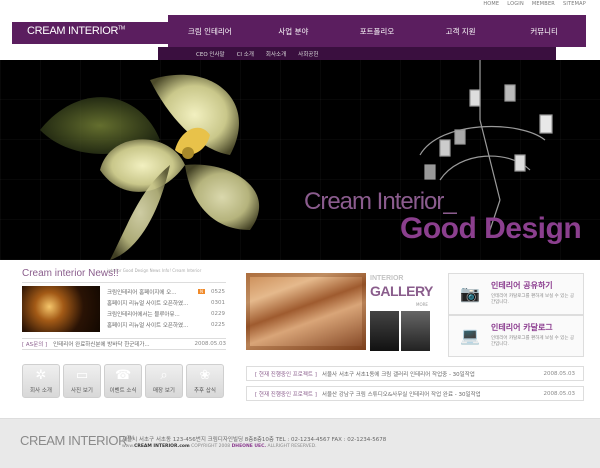  I want to click on top-links: HOME LOGIN MEMBER SITEMAP, so click(534, 4).